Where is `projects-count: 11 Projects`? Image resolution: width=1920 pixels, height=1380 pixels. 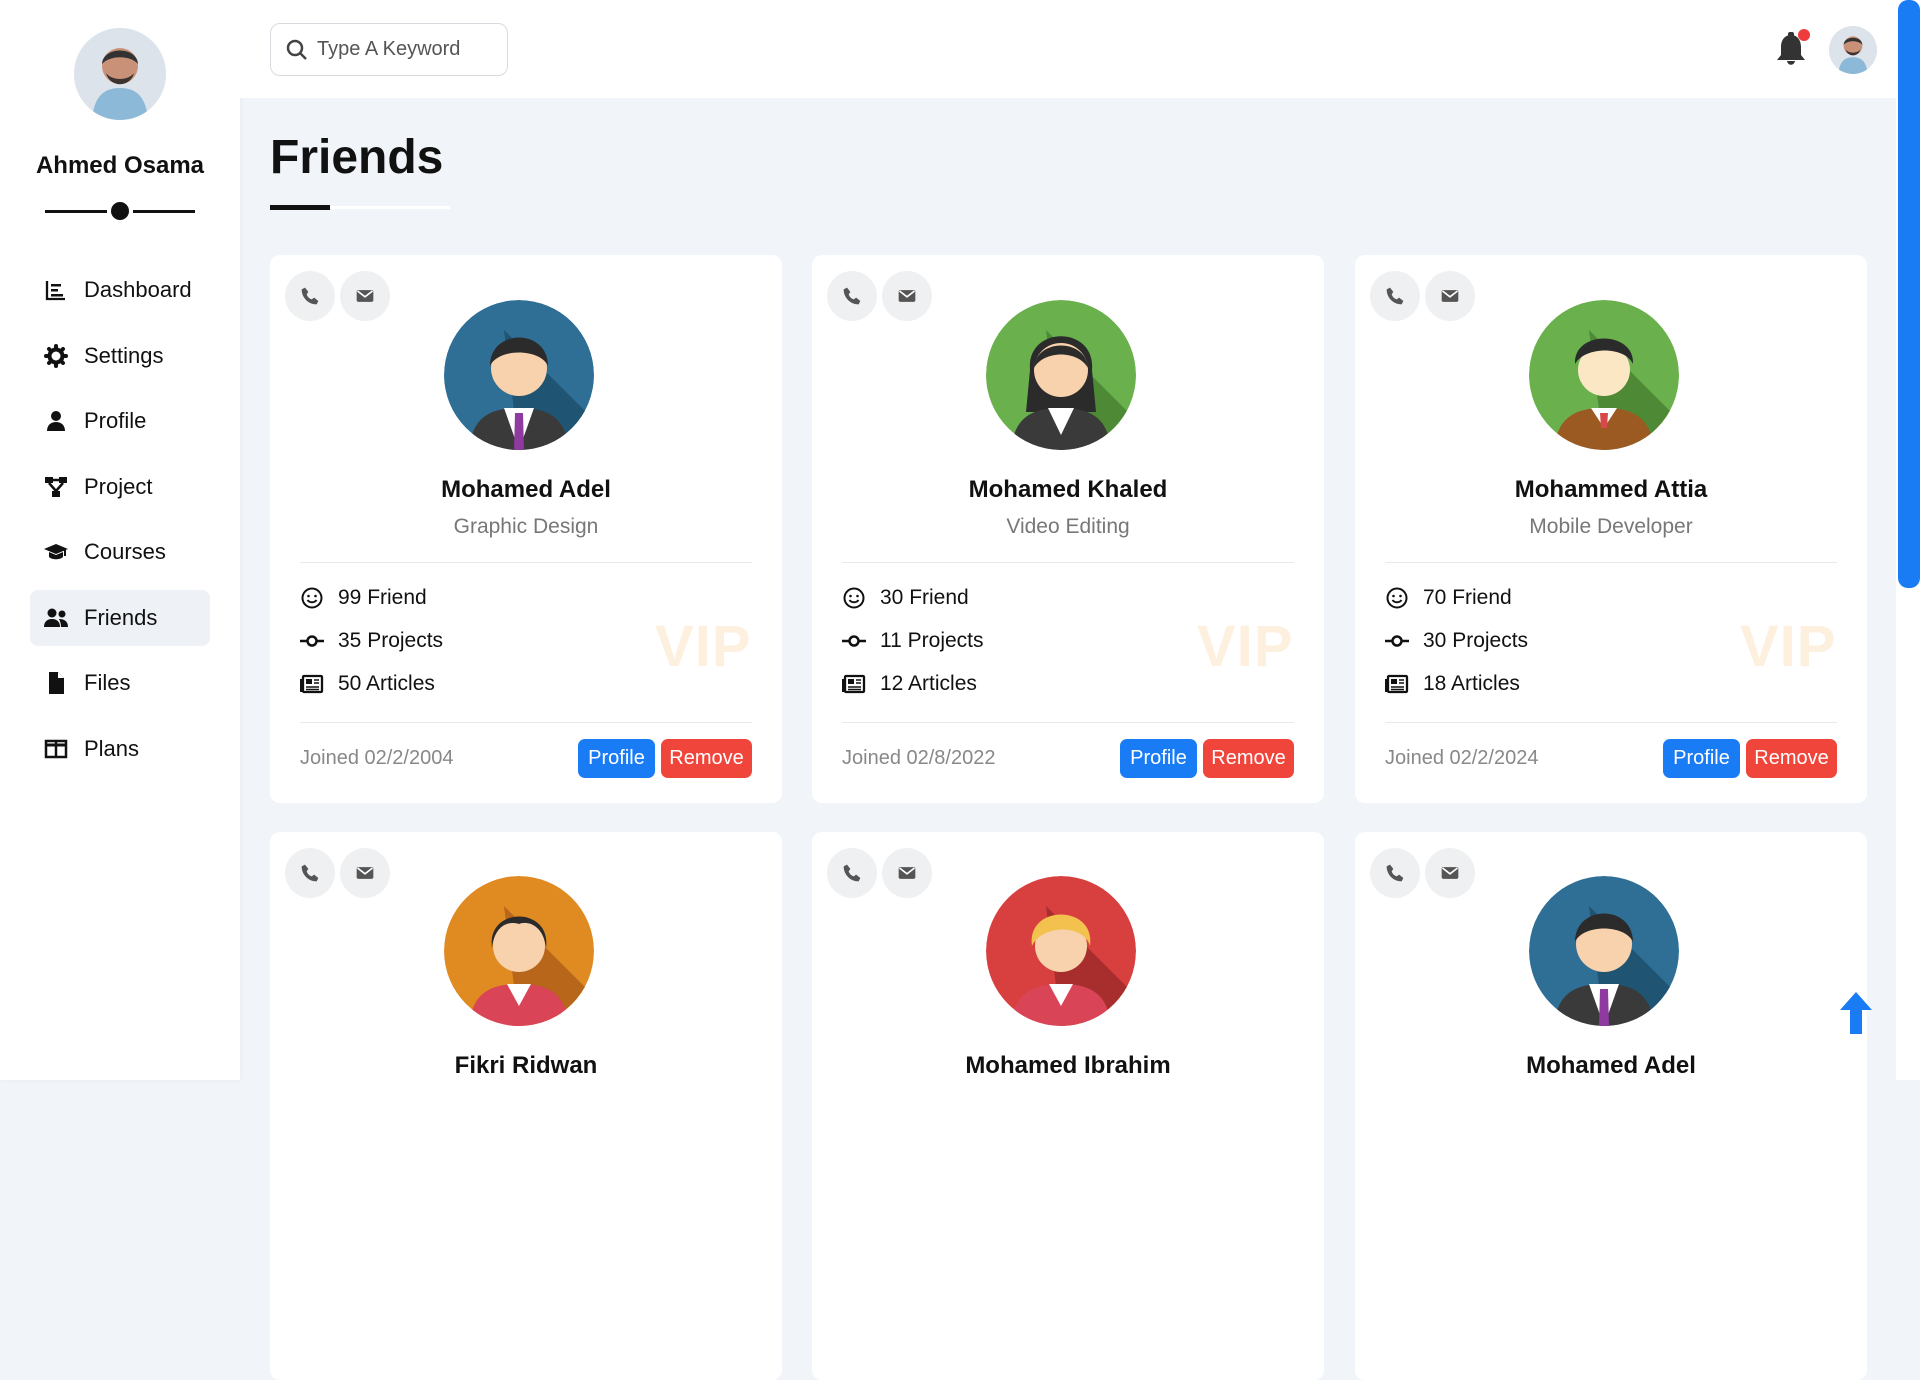
projects-count: 11 Projects is located at coordinates (913, 641).